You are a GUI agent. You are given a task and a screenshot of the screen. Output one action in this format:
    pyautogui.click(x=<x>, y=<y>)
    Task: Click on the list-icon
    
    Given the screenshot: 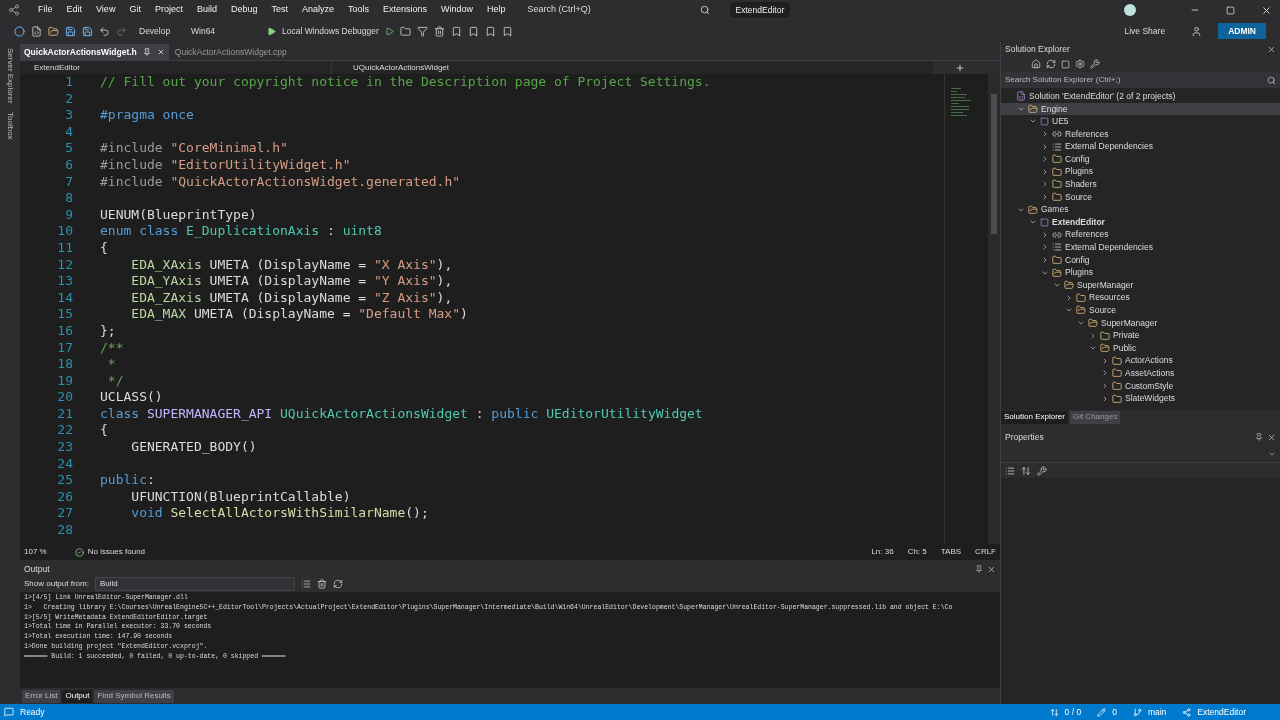 What is the action you would take?
    pyautogui.click(x=305, y=584)
    